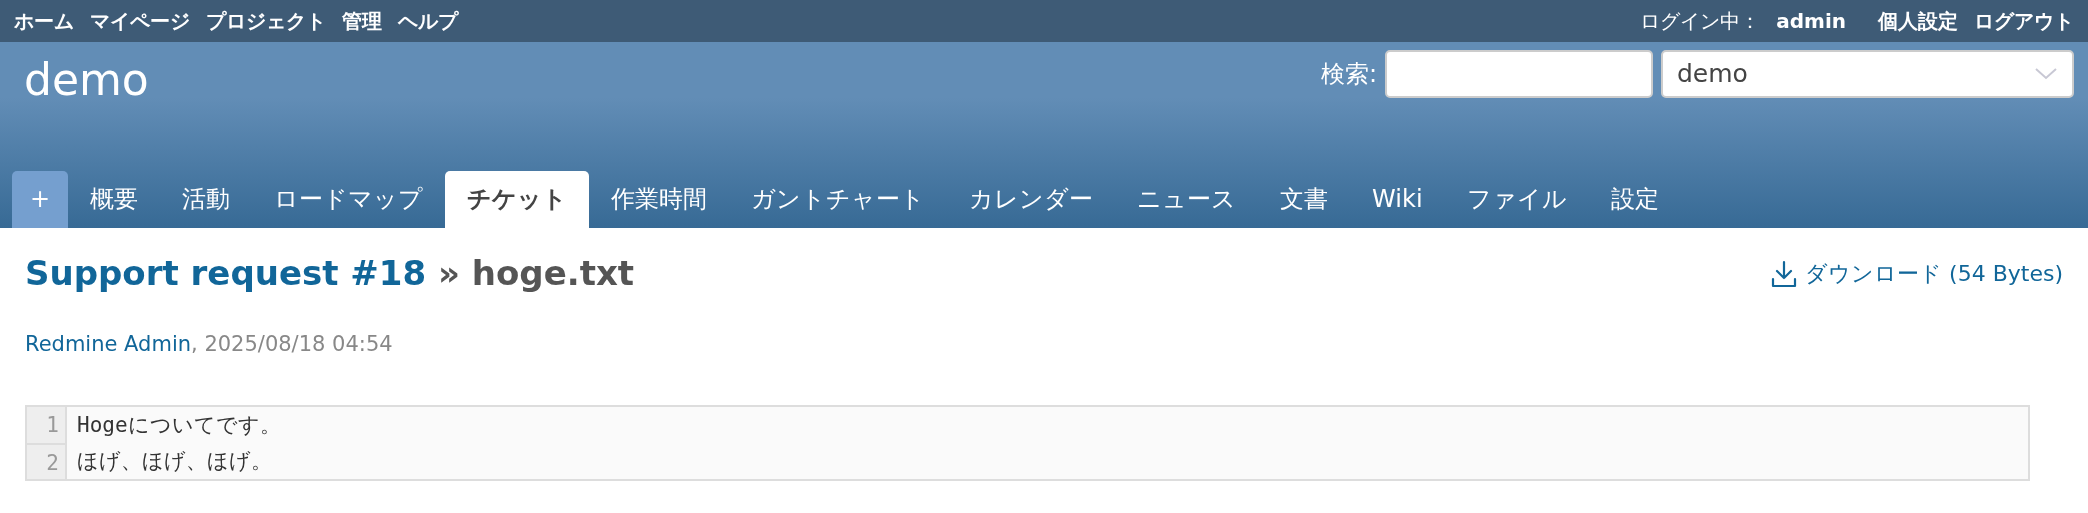 This screenshot has width=2088, height=513. I want to click on project-tab: ファイル, so click(1516, 199).